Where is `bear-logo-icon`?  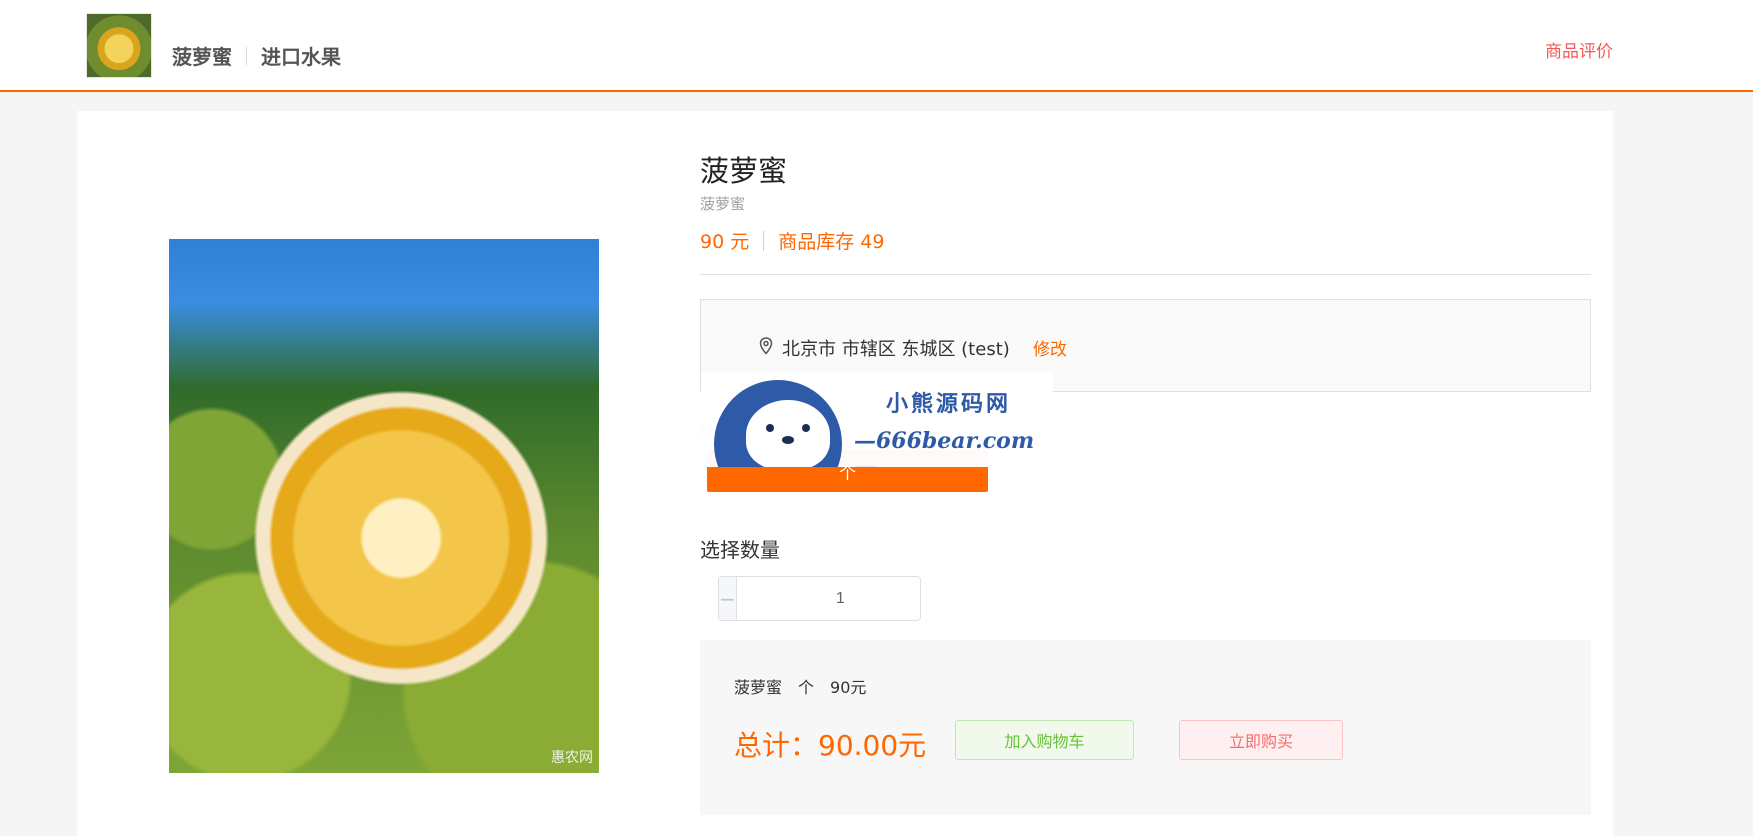
bear-logo-icon is located at coordinates (778, 423).